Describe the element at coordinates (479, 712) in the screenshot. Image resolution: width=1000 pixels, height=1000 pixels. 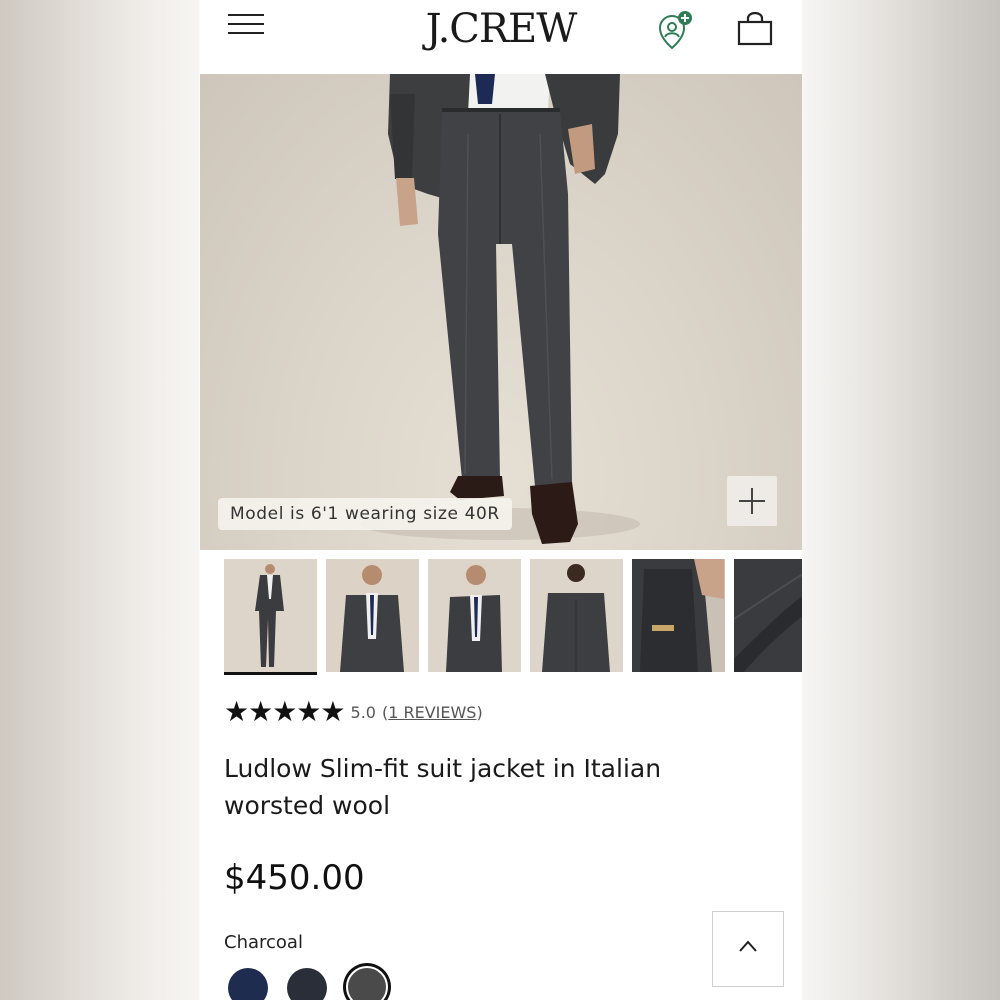
I see `reviews-close-paren: )` at that location.